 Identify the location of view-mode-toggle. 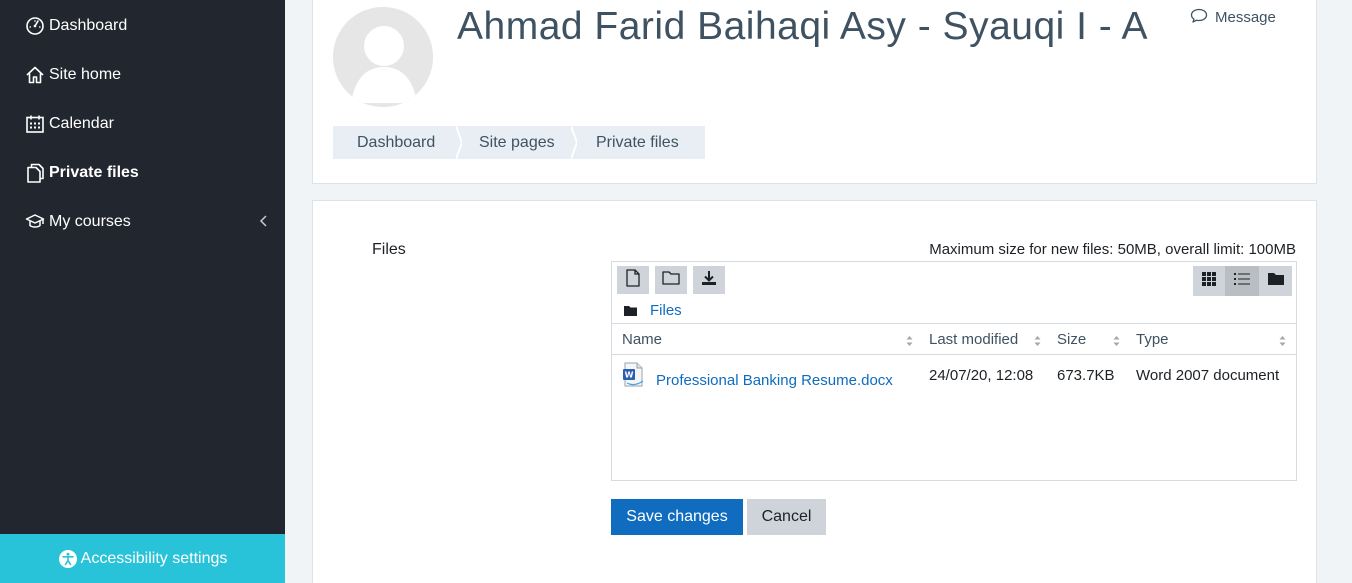
(1242, 281).